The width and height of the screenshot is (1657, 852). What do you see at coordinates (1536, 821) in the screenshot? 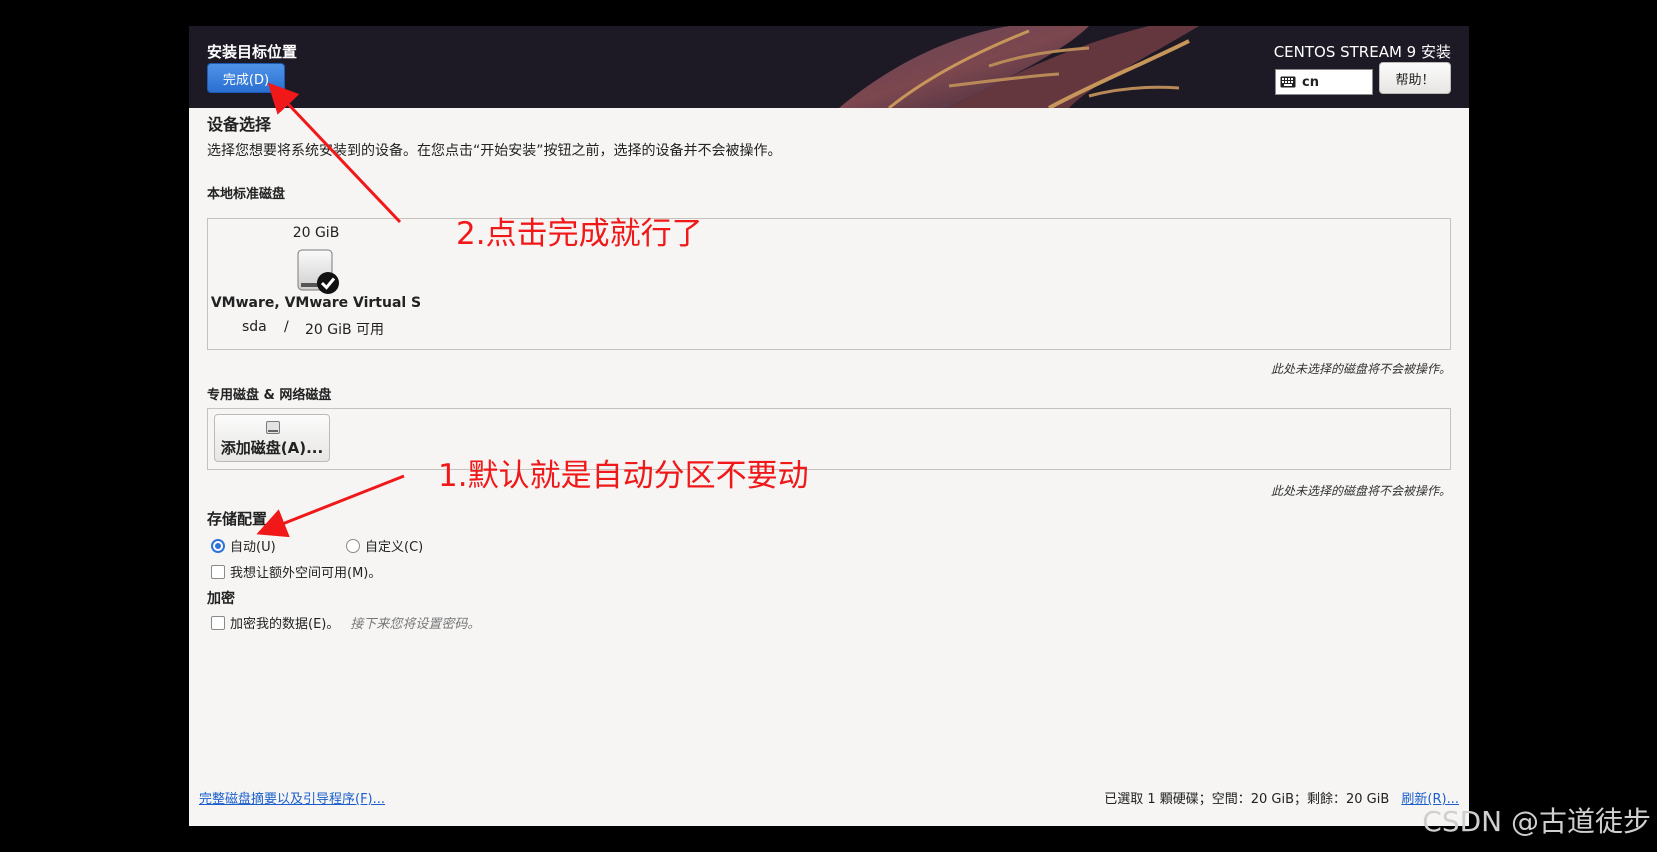
I see `watermark: CSDN @古道徒步` at bounding box center [1536, 821].